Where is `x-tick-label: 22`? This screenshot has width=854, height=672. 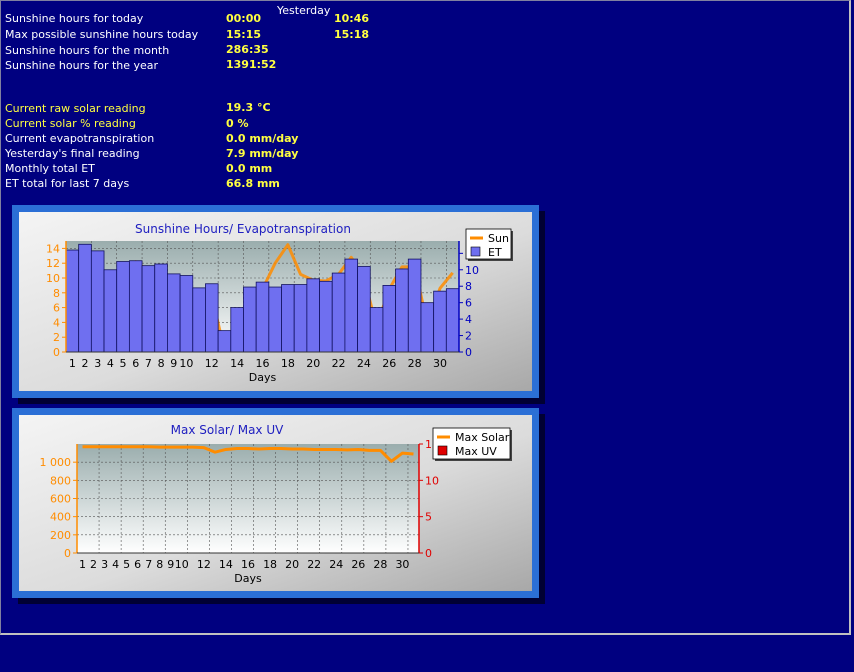 x-tick-label: 22 is located at coordinates (314, 564).